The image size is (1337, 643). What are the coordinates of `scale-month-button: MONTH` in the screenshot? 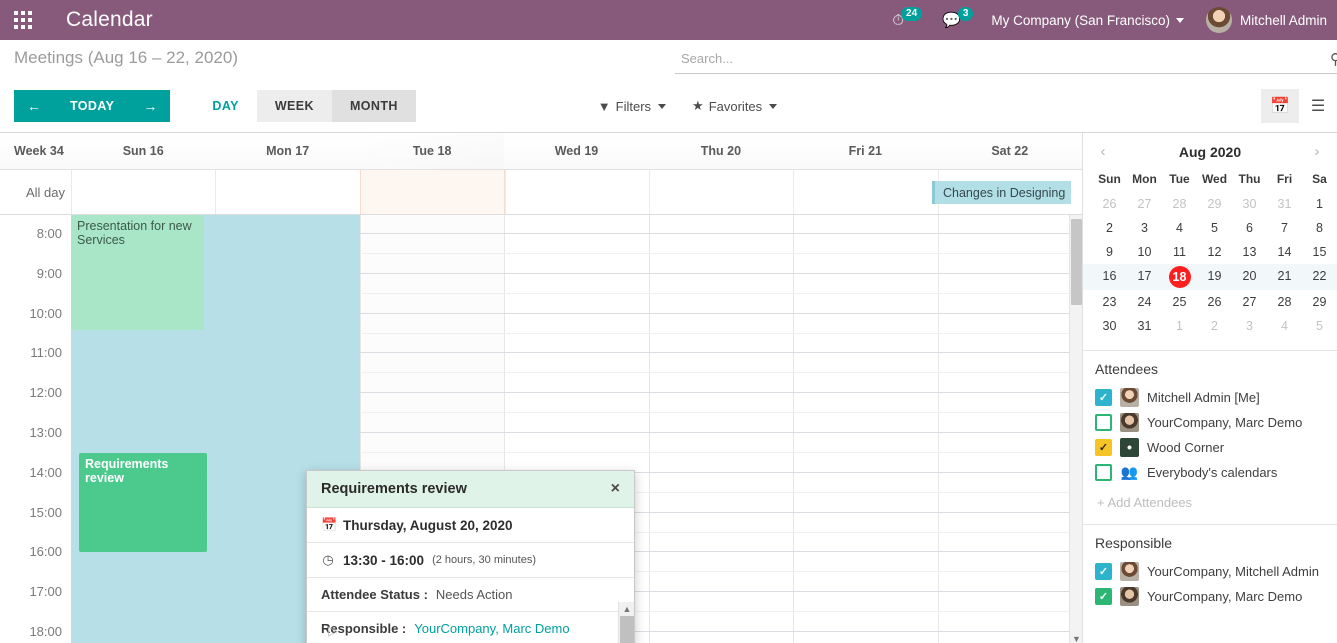 It's located at (373, 106).